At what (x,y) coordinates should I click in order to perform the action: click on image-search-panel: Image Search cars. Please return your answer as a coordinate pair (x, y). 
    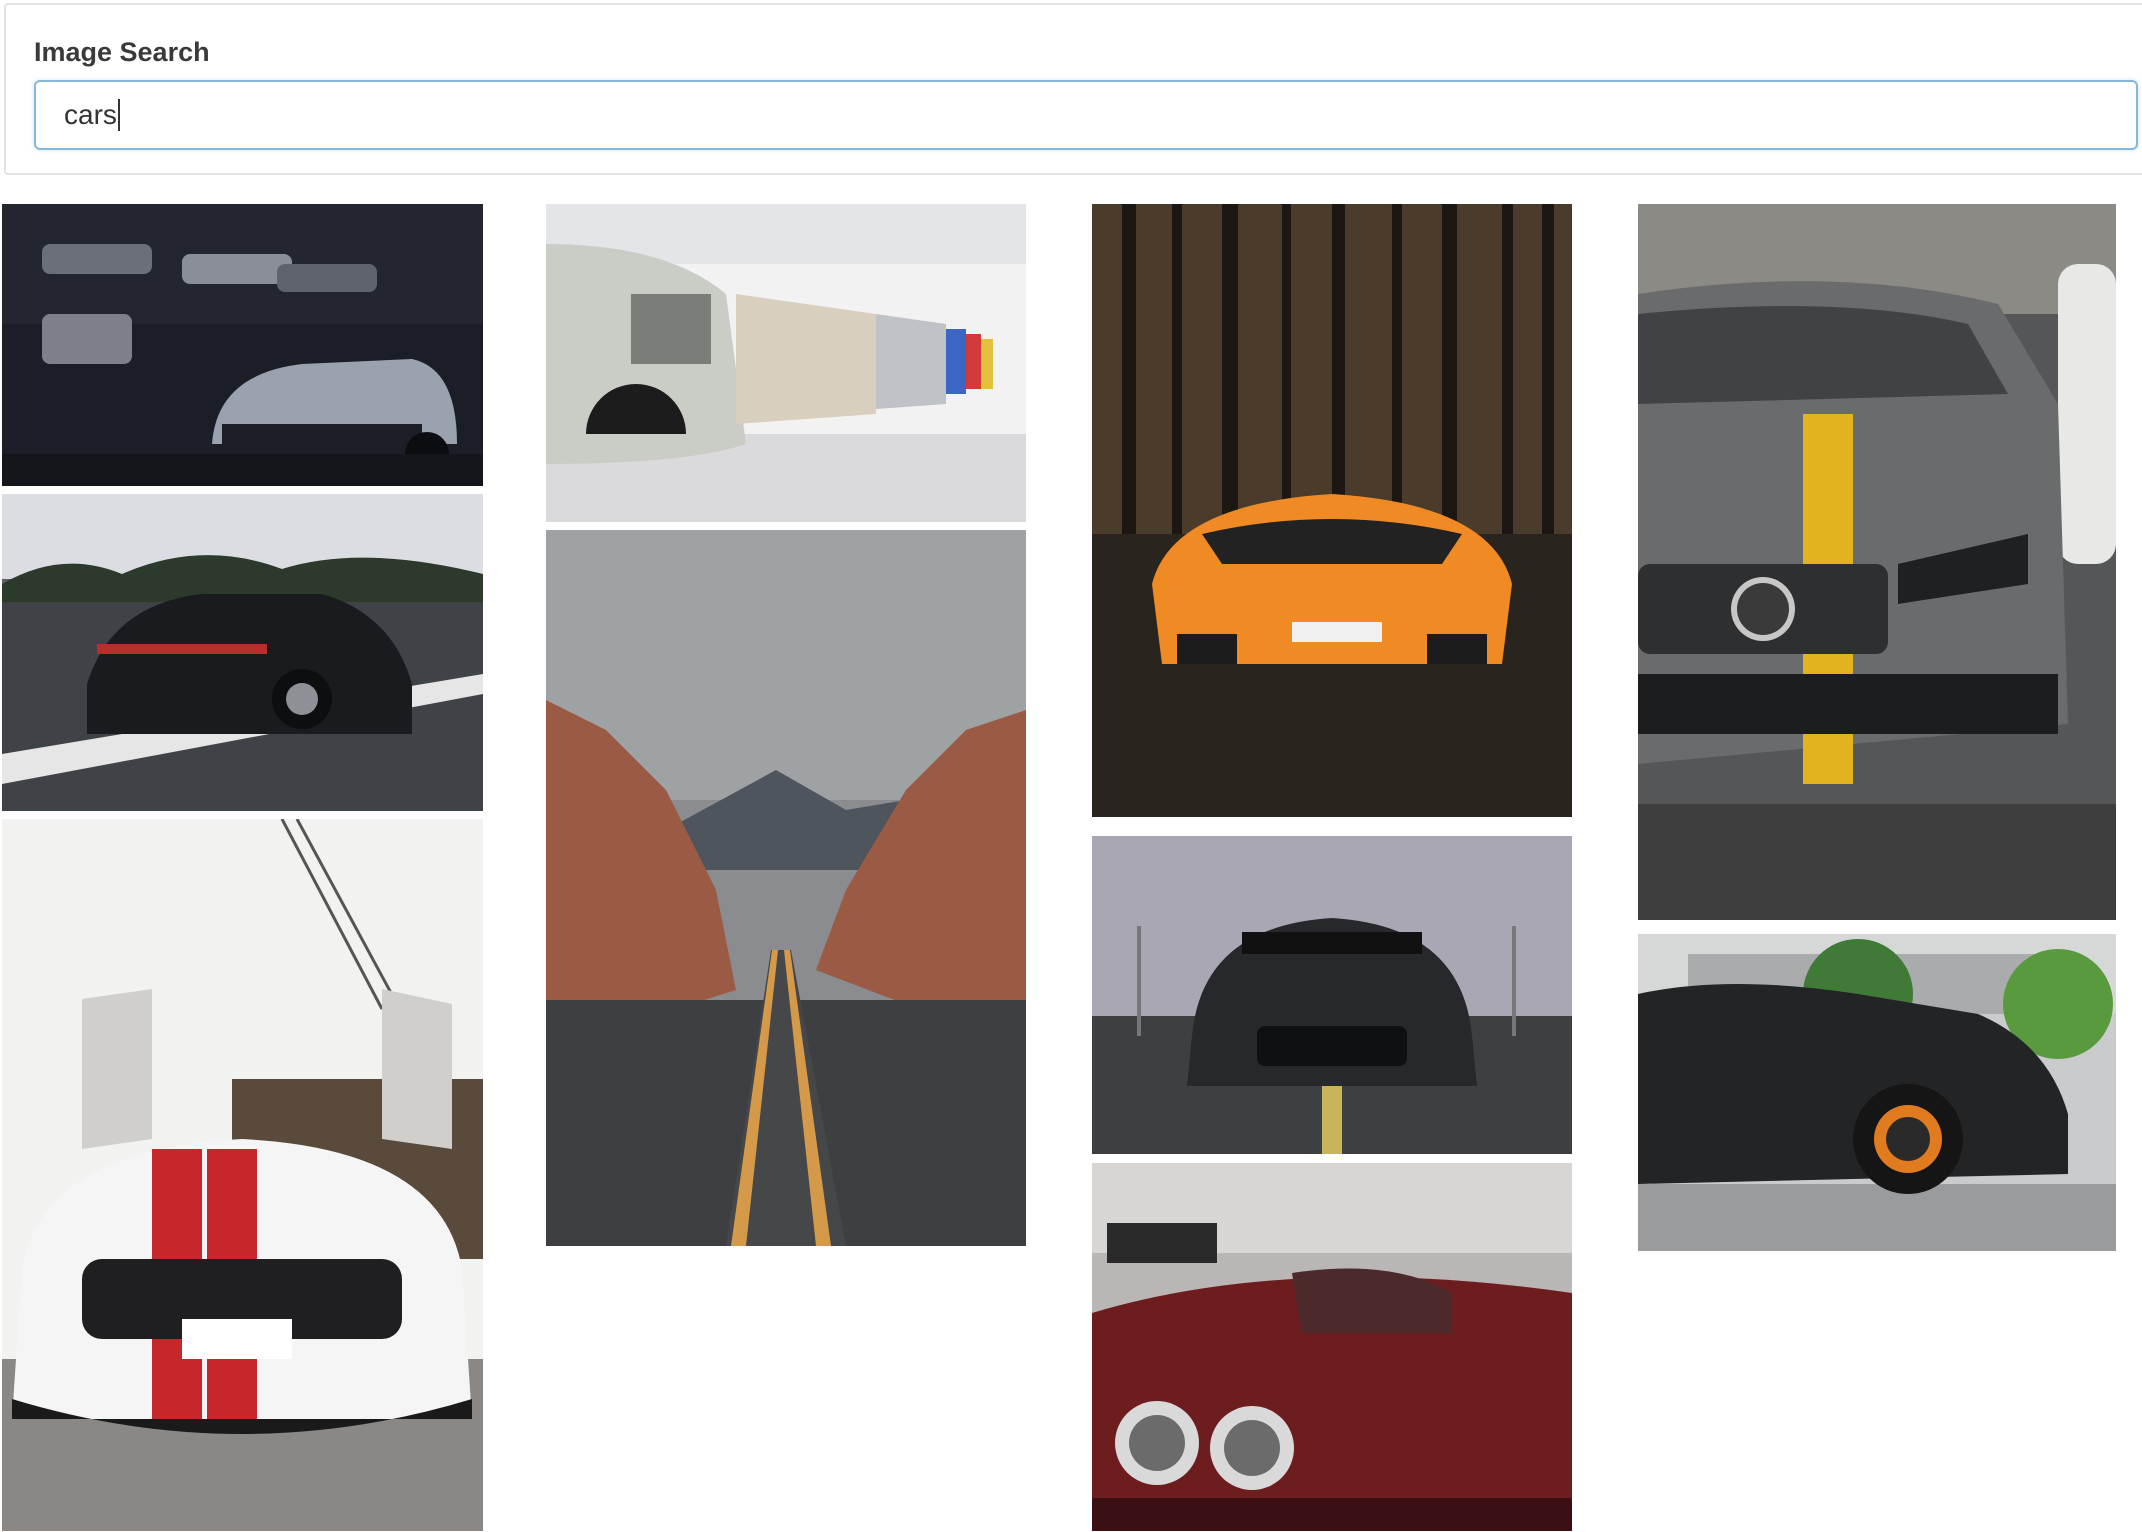
    Looking at the image, I should click on (1073, 89).